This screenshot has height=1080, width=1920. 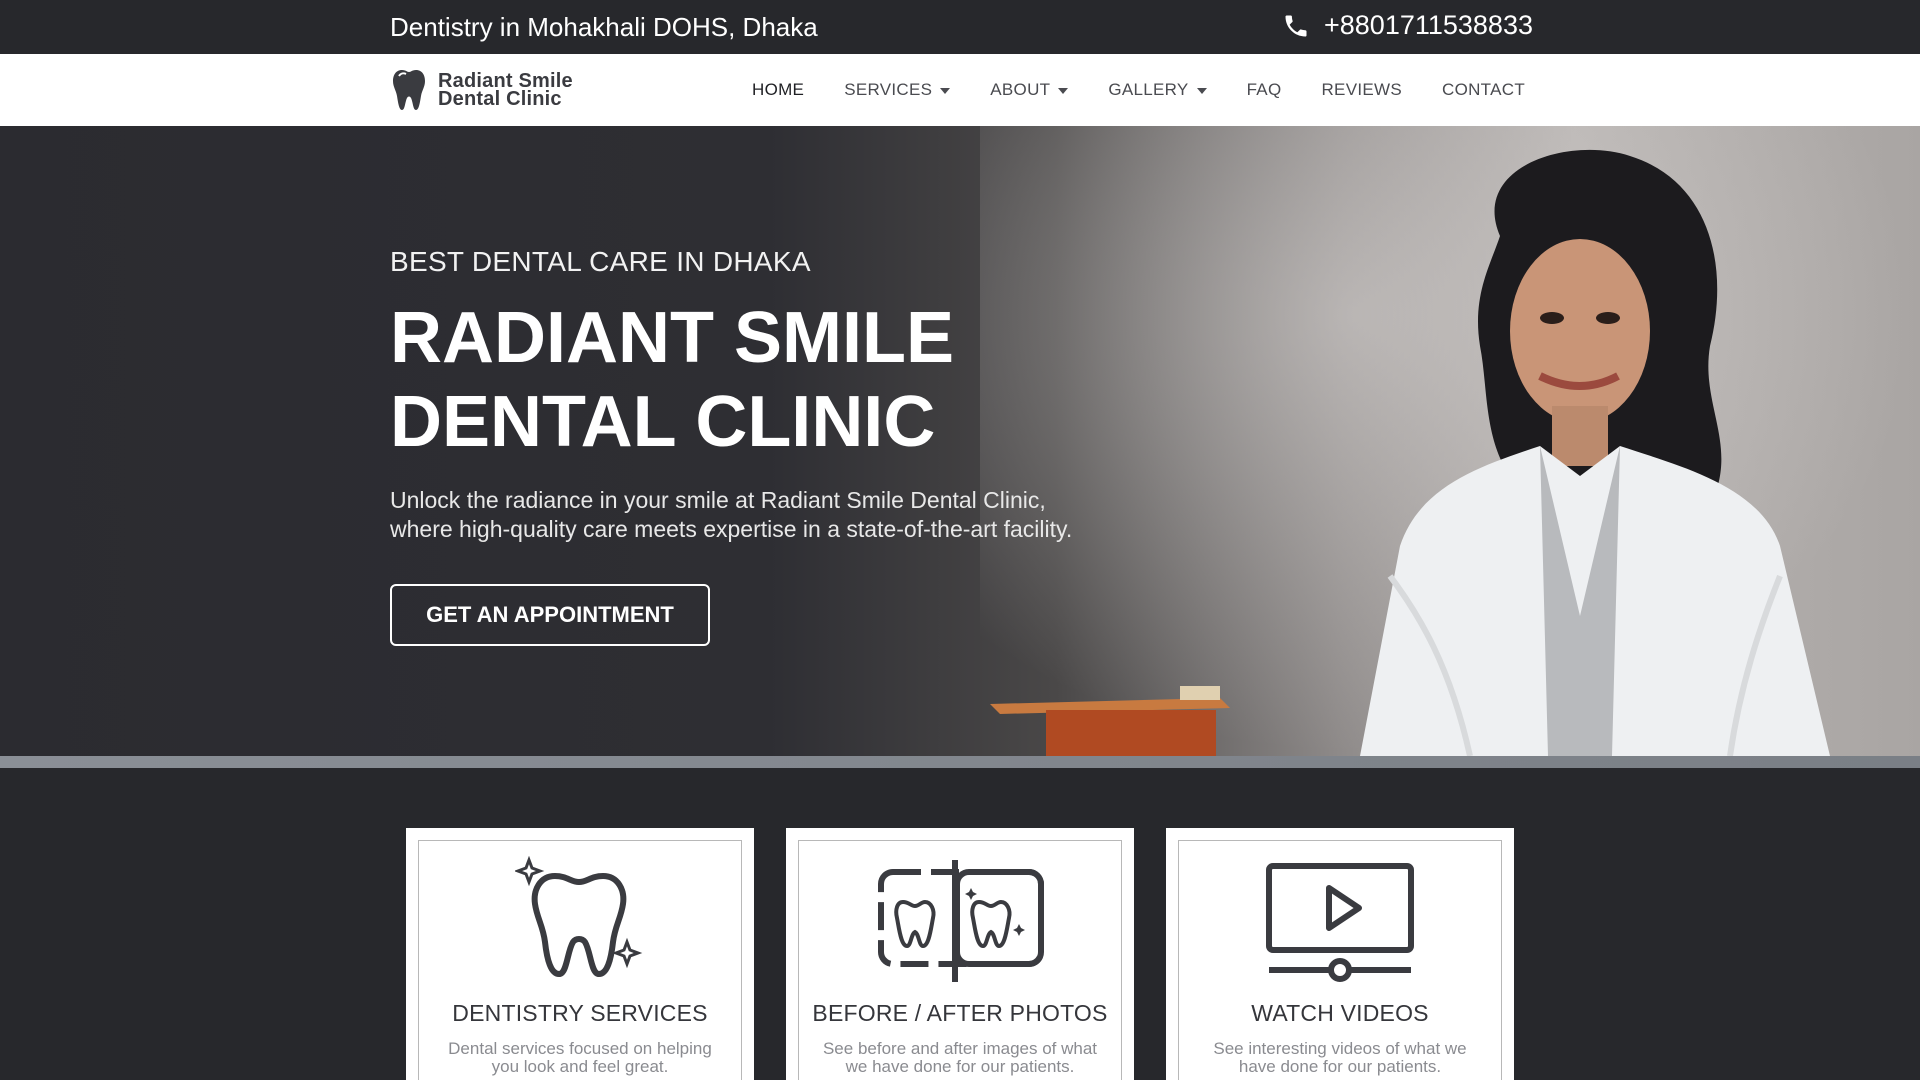 What do you see at coordinates (580, 1066) in the screenshot?
I see `card-text-line2: you look and feel great.` at bounding box center [580, 1066].